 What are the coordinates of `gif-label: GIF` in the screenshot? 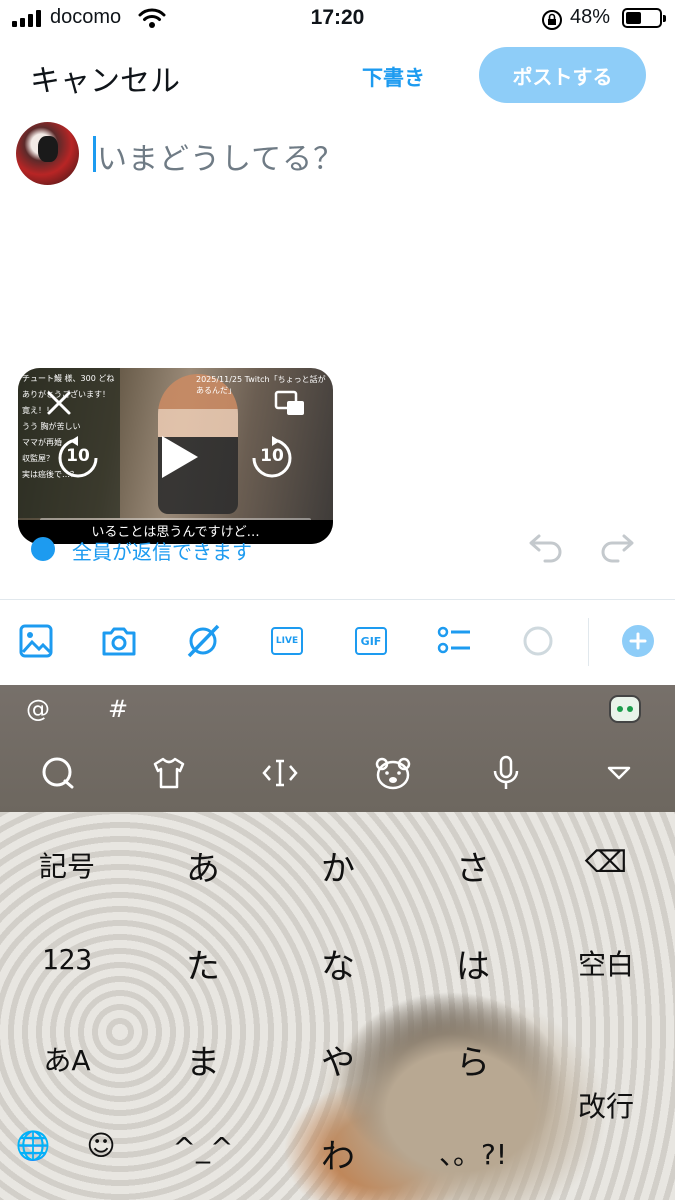 It's located at (371, 641).